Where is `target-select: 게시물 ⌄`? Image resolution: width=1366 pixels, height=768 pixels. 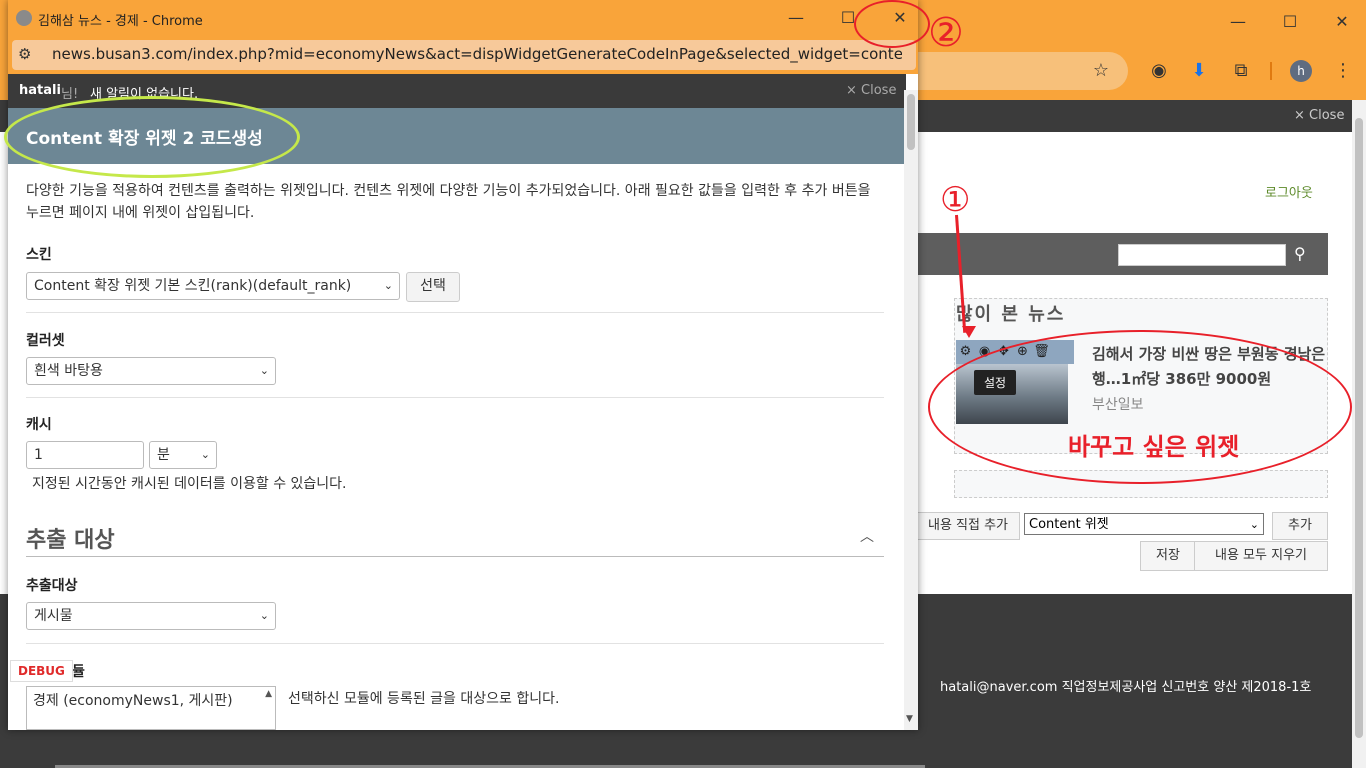
target-select: 게시물 ⌄ is located at coordinates (151, 616).